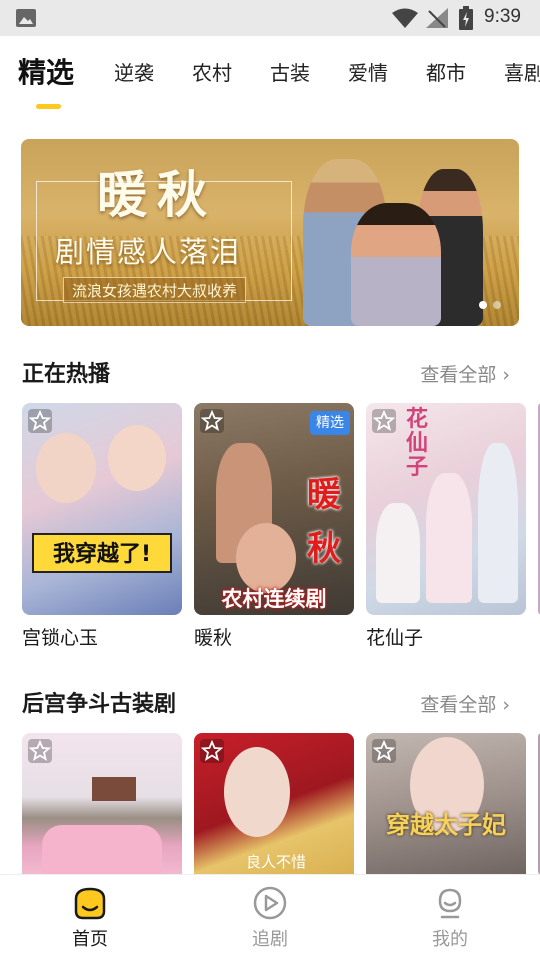 Image resolution: width=540 pixels, height=960 pixels. I want to click on banner-subtitle: 剧情感人落泪, so click(148, 252).